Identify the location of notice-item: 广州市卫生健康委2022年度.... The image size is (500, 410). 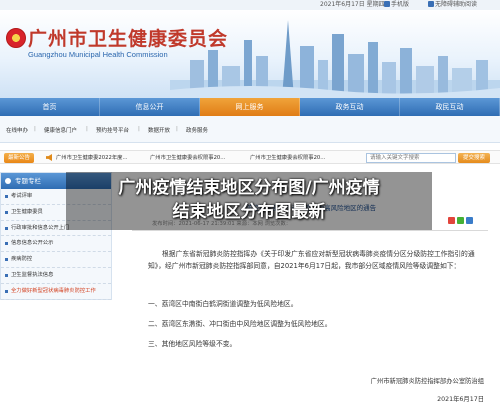
(92, 158).